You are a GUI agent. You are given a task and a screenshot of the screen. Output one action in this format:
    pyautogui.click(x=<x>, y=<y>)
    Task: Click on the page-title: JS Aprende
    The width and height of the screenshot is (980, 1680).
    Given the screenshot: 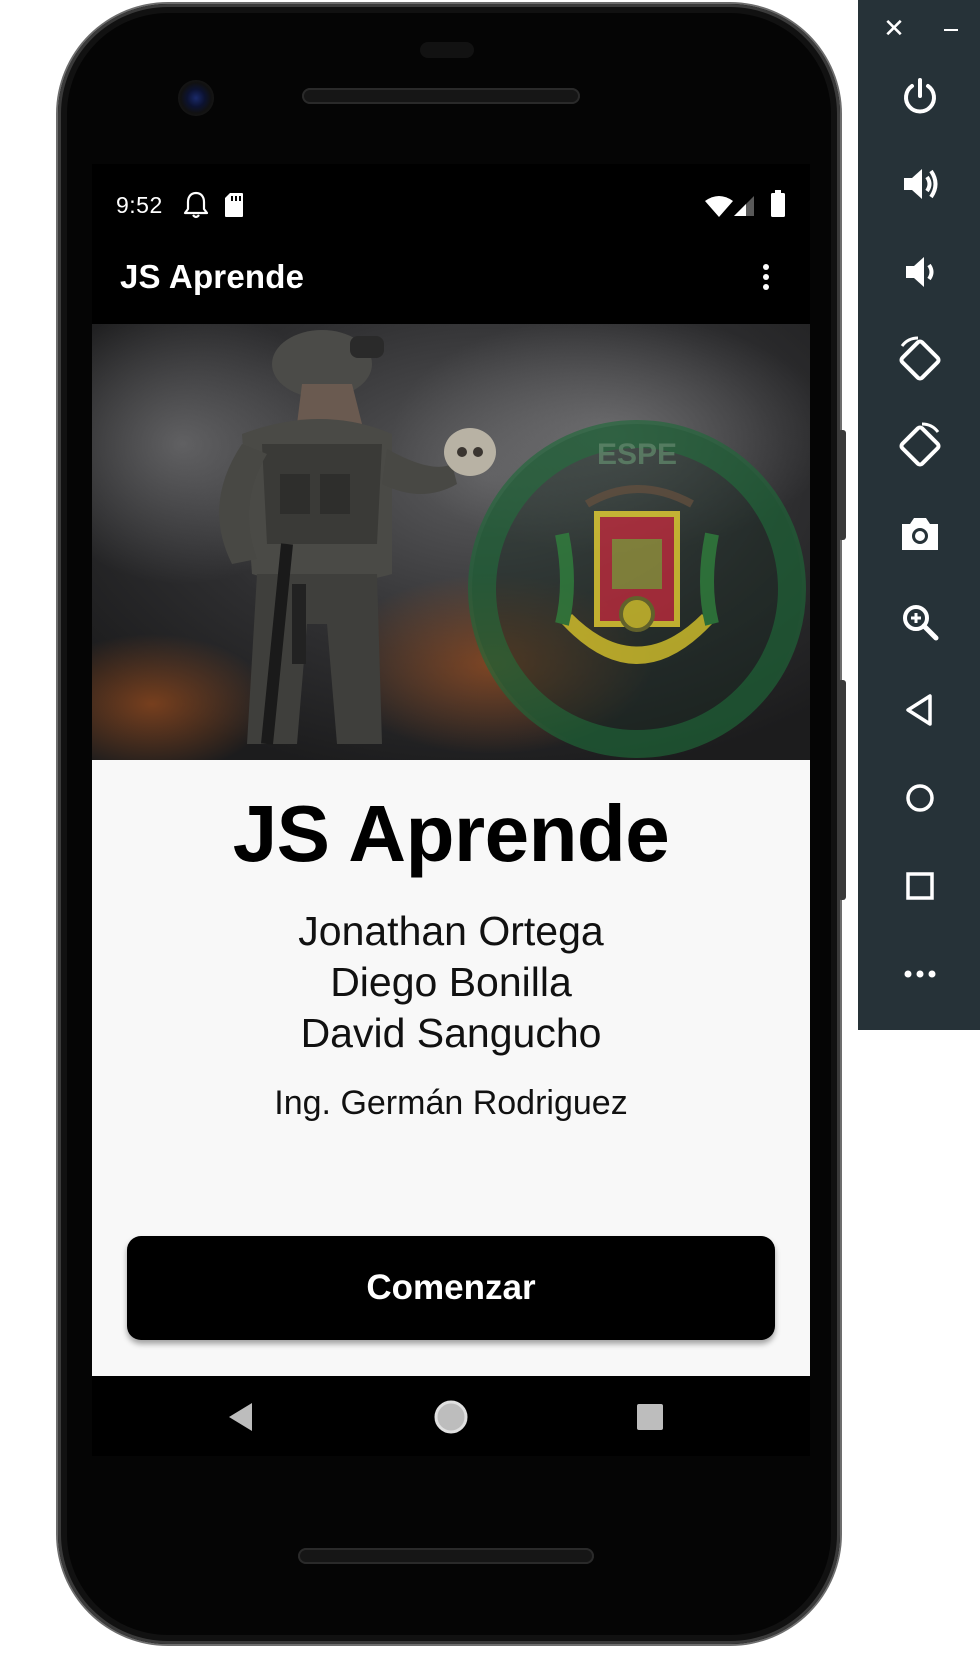 What is the action you would take?
    pyautogui.click(x=451, y=833)
    